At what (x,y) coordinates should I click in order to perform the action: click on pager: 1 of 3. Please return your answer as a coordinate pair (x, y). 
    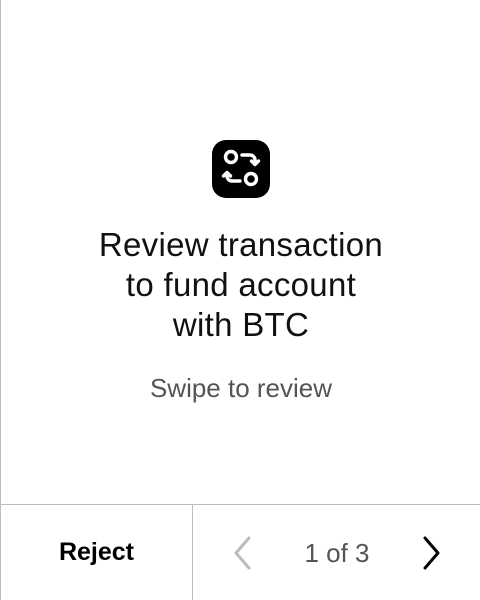
    Looking at the image, I should click on (336, 552).